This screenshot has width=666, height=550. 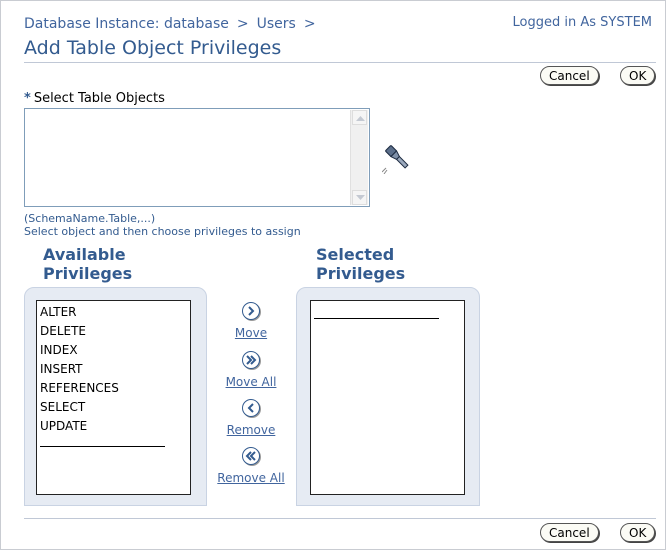 I want to click on remove-link: Remove, so click(x=251, y=430).